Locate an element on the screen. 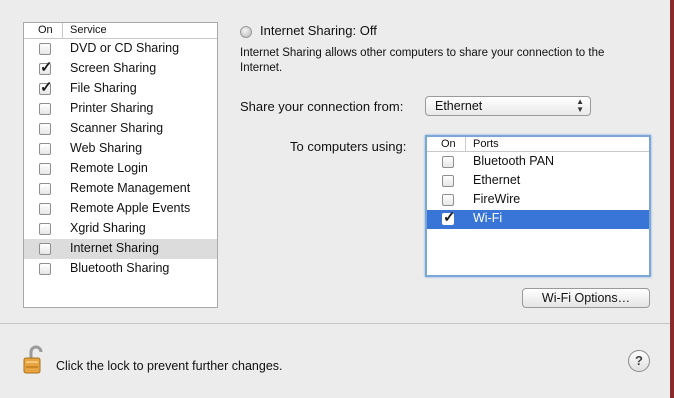  service-row: Bluetooth Sharing is located at coordinates (120, 269).